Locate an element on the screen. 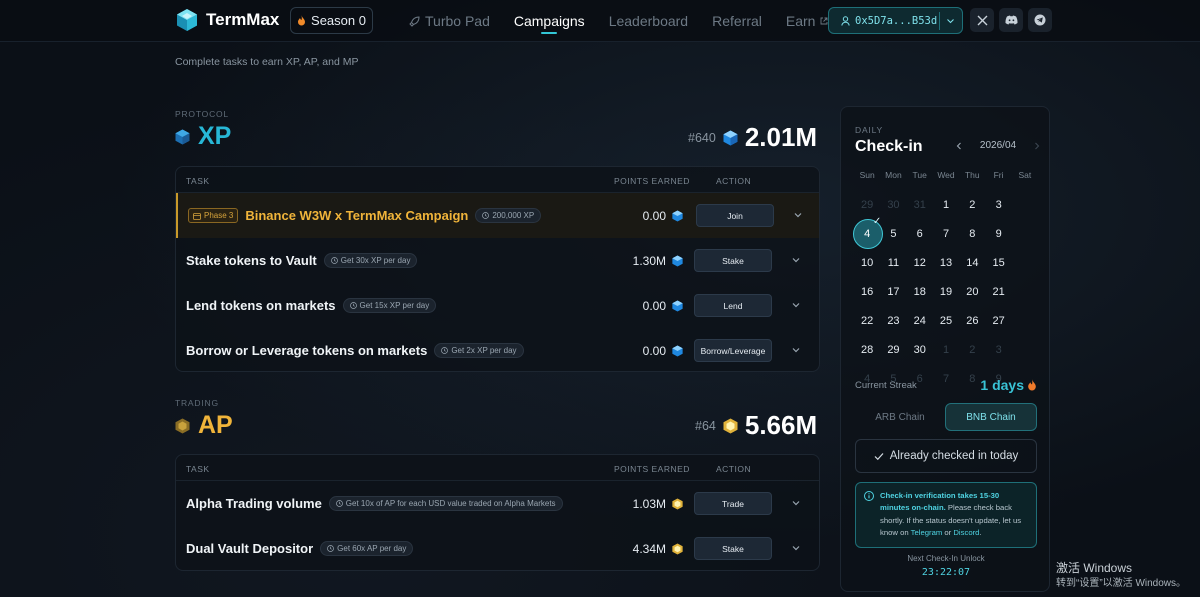 This screenshot has height=597, width=1200. reward-pill: Get 60x AP per day is located at coordinates (367, 548).